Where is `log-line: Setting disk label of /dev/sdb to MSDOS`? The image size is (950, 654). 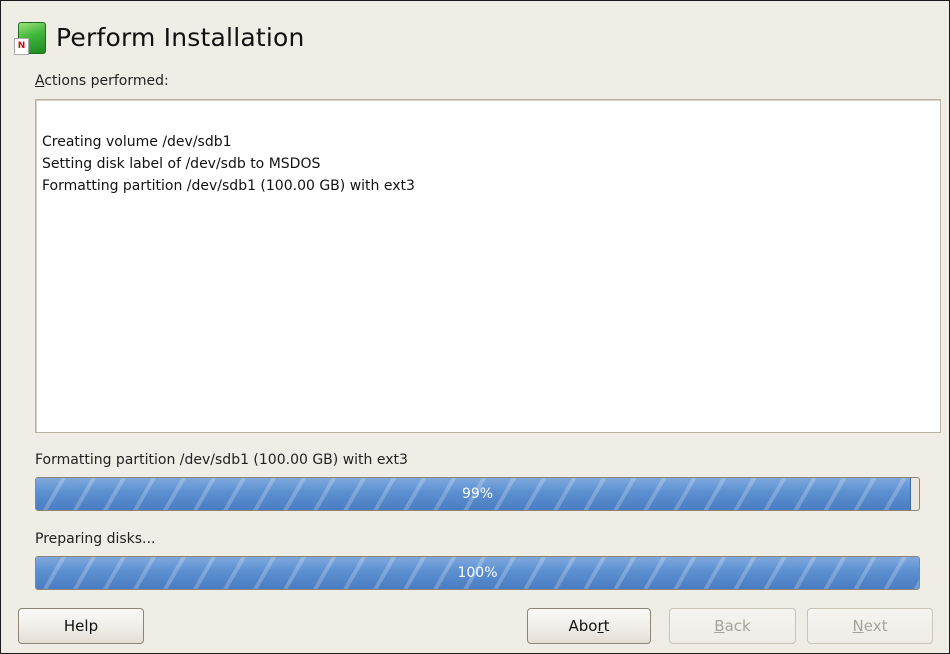
log-line: Setting disk label of /dev/sdb to MSDOS is located at coordinates (181, 164).